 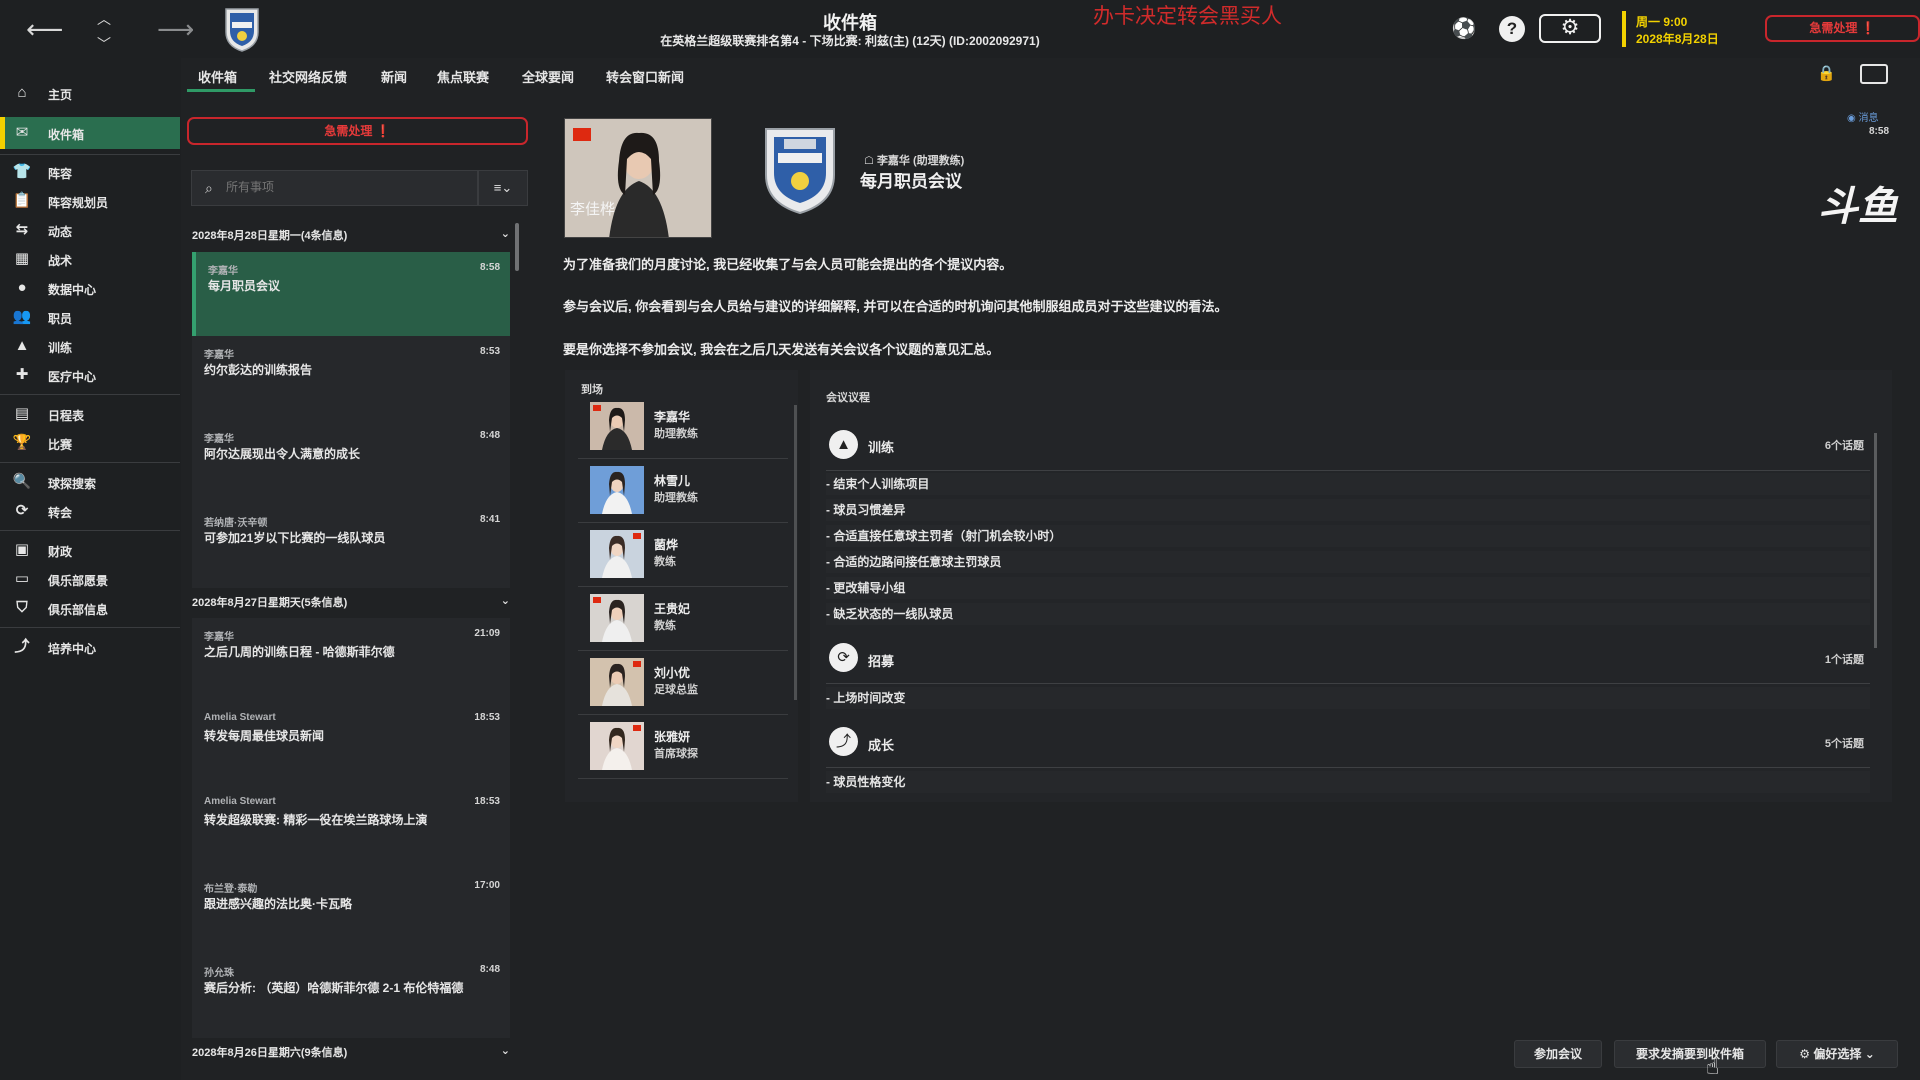 What do you see at coordinates (357, 131) in the screenshot?
I see `urgent-filter-button: 急需处理 ❗` at bounding box center [357, 131].